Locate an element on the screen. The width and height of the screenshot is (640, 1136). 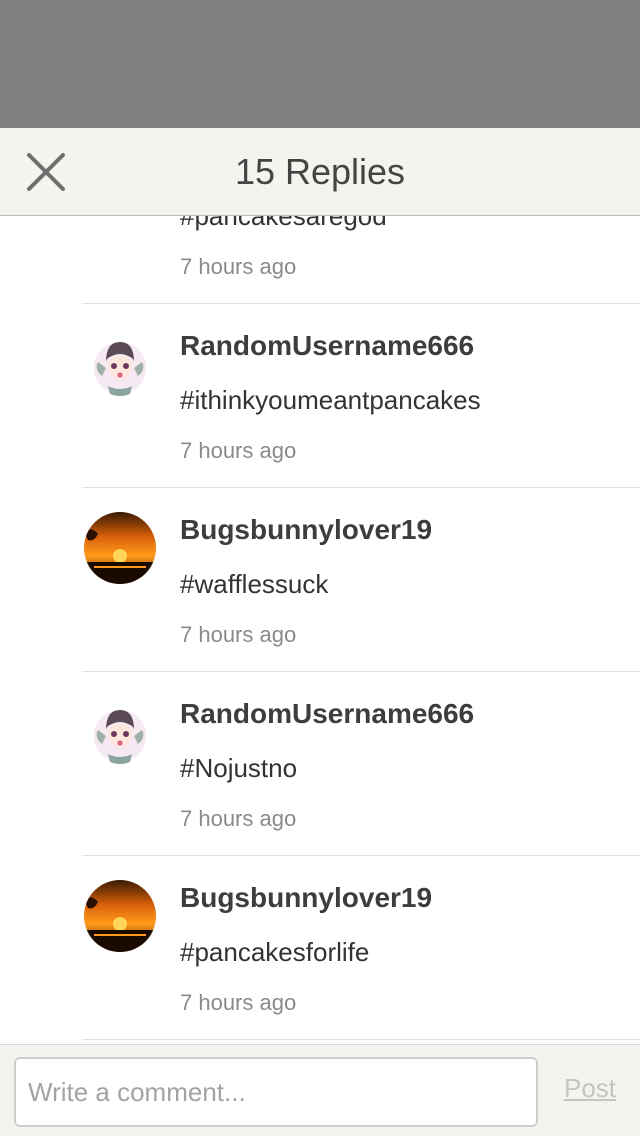
reply-message: #wafflessuck is located at coordinates (254, 584).